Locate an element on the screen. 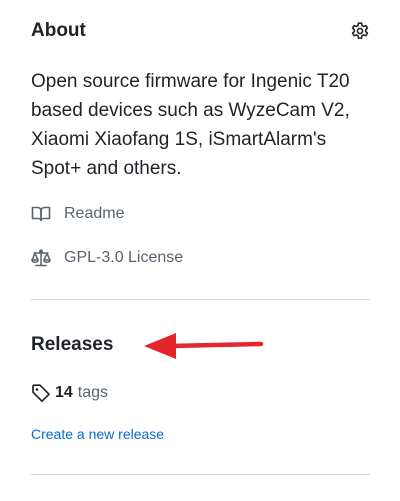 This screenshot has width=400, height=501. law-icon is located at coordinates (41, 258).